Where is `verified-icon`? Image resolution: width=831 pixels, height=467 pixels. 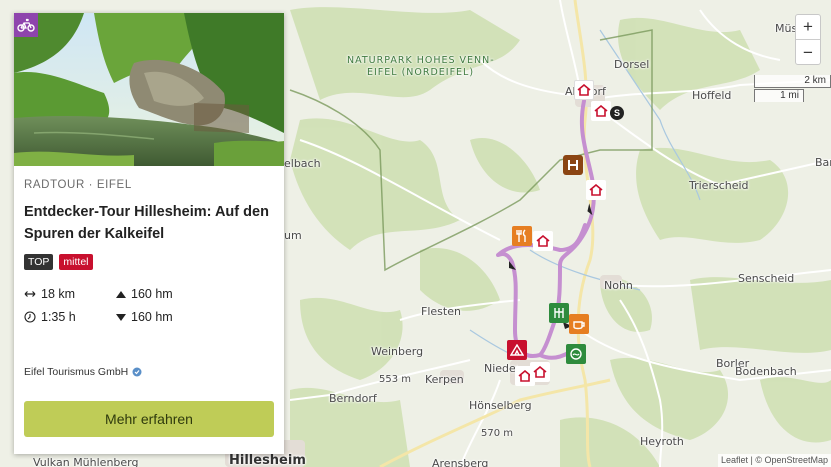
verified-icon is located at coordinates (137, 372).